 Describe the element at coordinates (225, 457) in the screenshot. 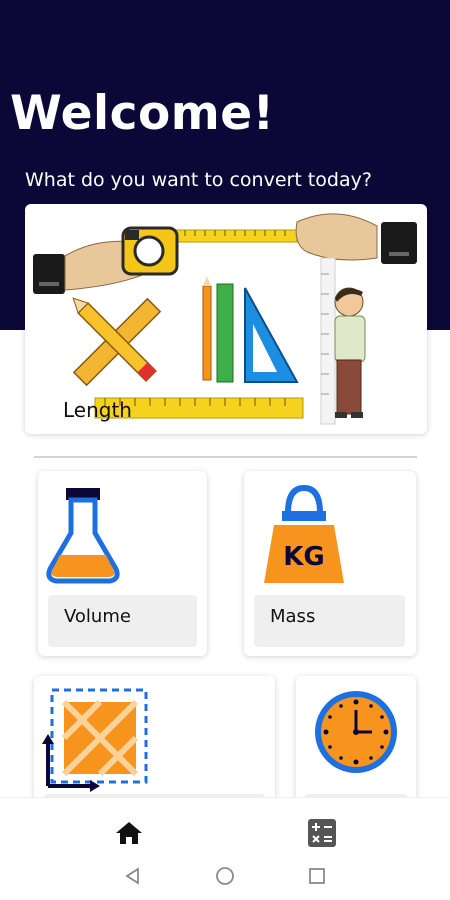

I see `divider` at that location.